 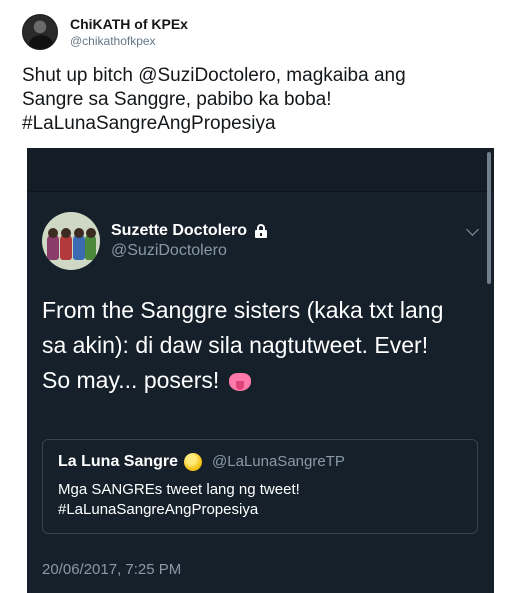 I want to click on embedded-author-names: Suzette Doctolero @SuziDoctolero, so click(x=189, y=241).